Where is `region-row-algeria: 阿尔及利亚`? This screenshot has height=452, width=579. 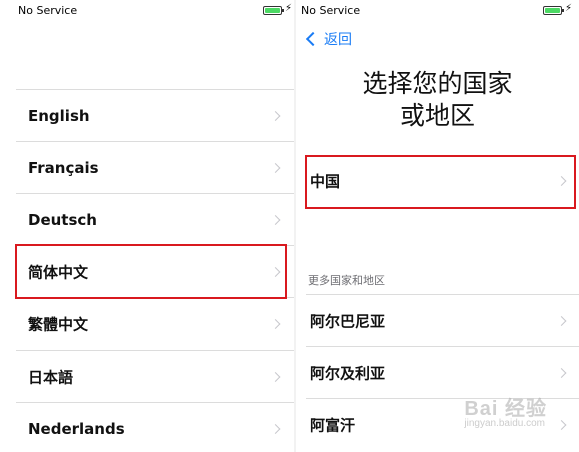
region-row-algeria: 阿尔及利亚 is located at coordinates (442, 372).